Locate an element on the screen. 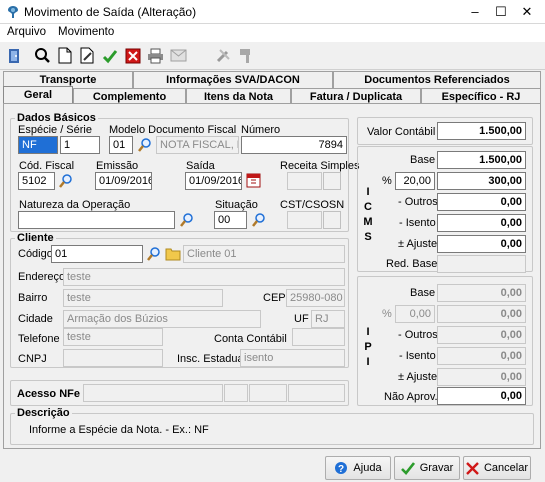 The image size is (545, 482). natureza-search-button is located at coordinates (186, 219).